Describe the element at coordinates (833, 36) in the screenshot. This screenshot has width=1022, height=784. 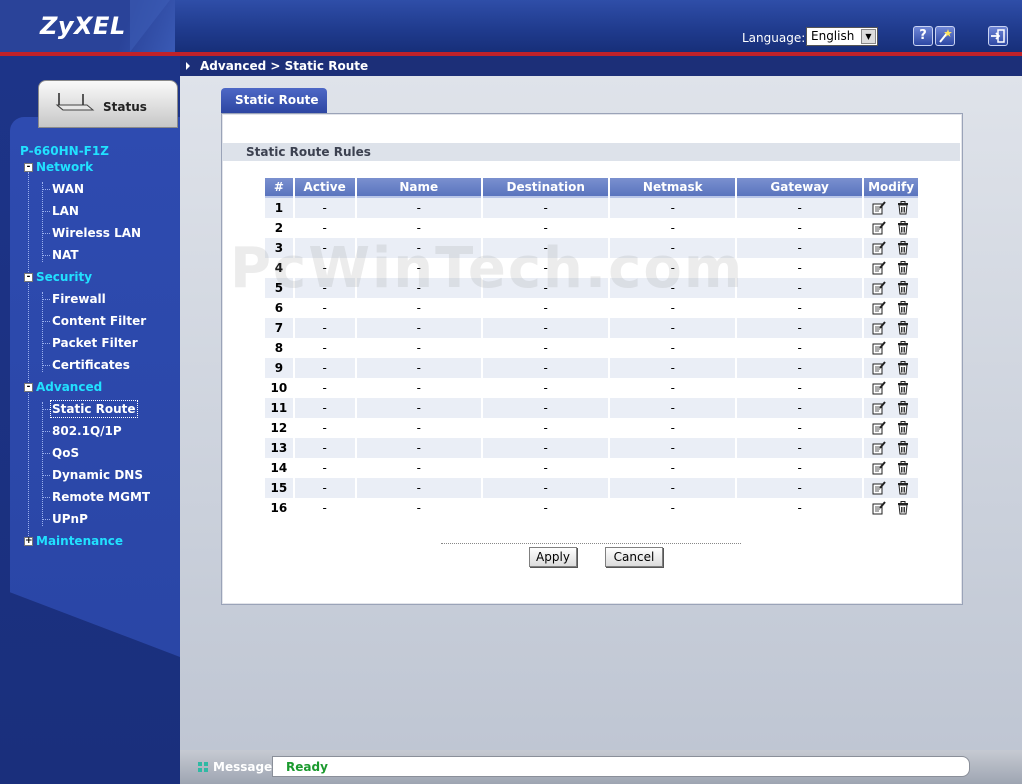
I see `language-value: English` at that location.